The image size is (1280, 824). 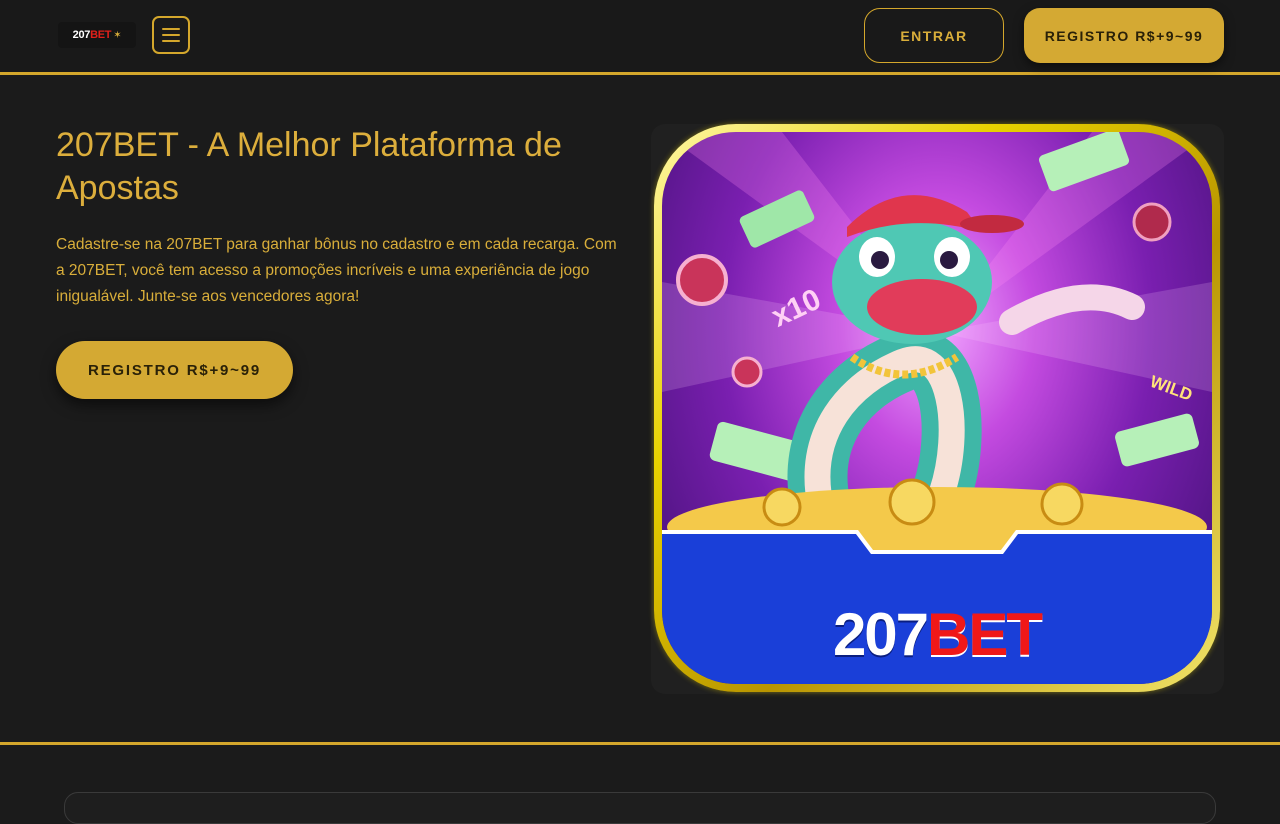 I want to click on next-section-card, so click(x=640, y=808).